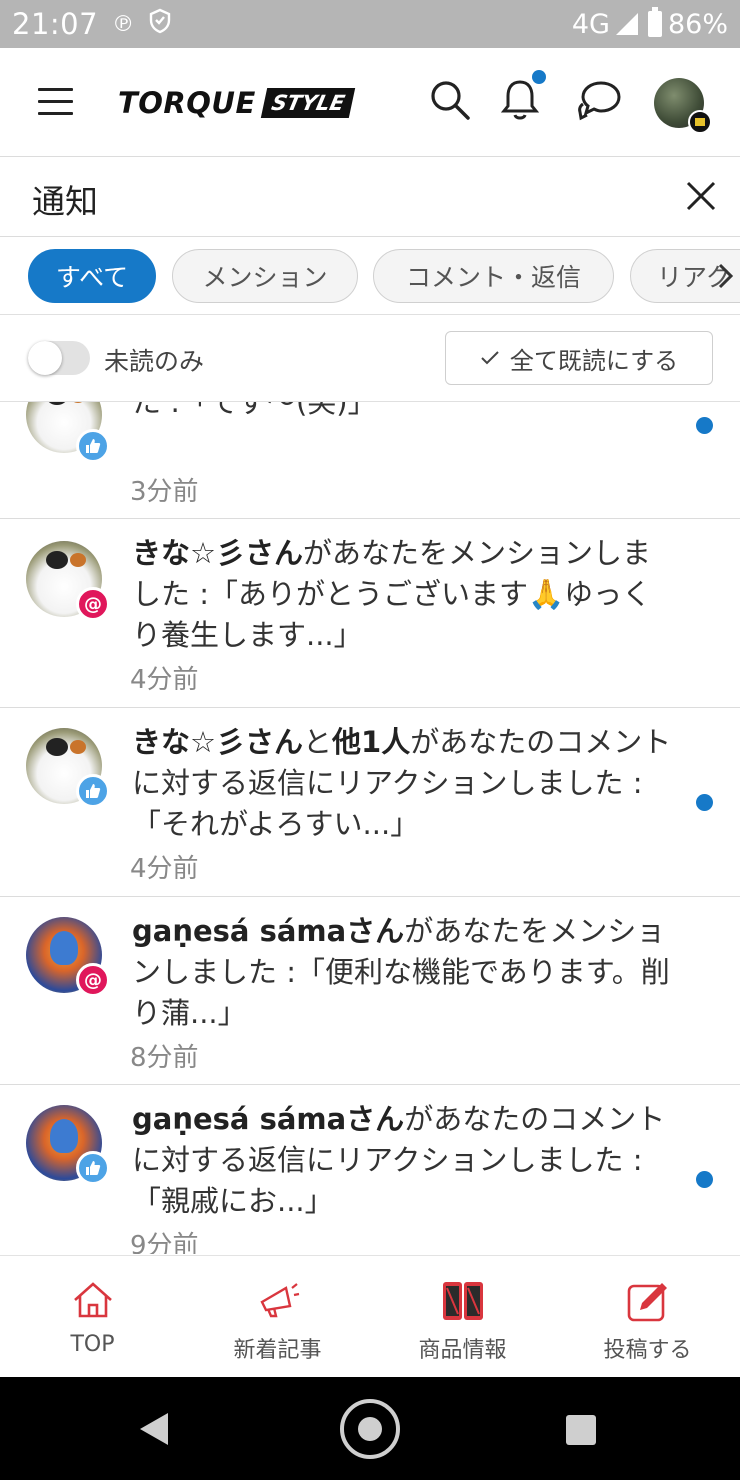 The height and width of the screenshot is (1480, 740). Describe the element at coordinates (277, 1350) in the screenshot. I see `nav-label: 新着記事` at that location.